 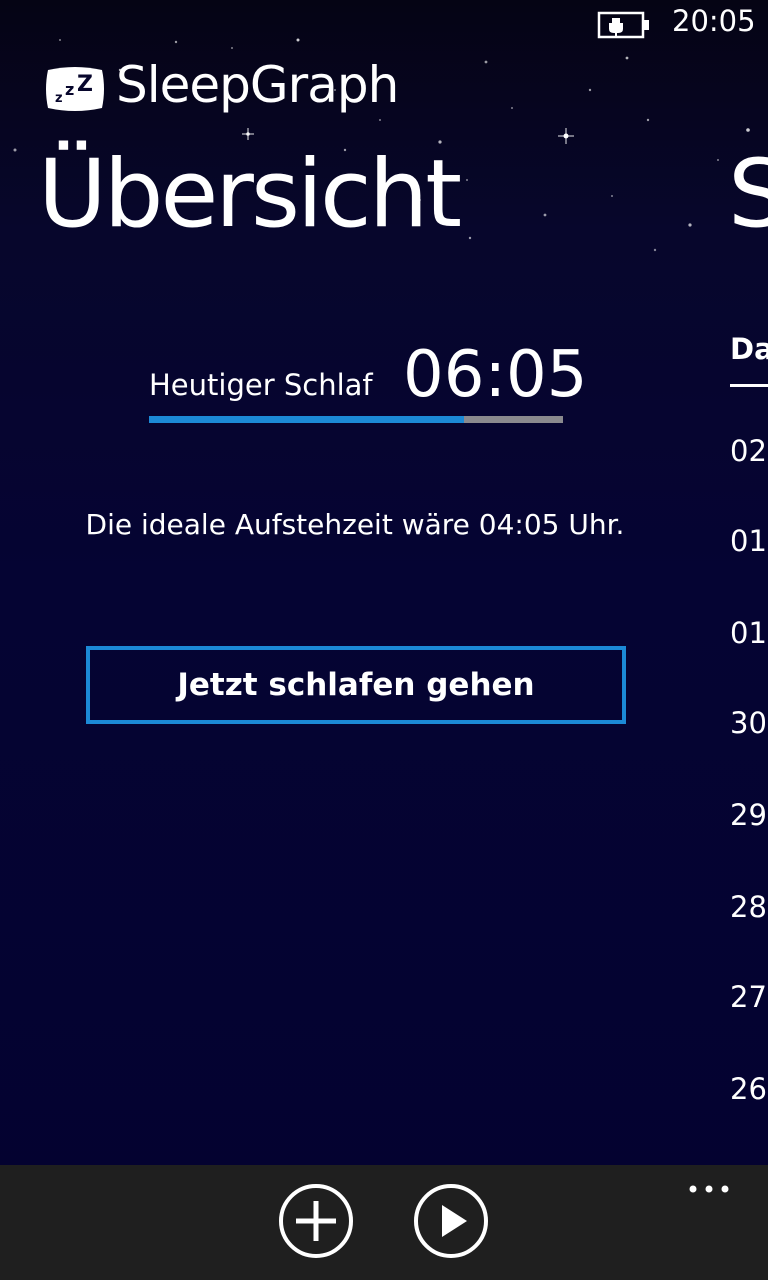 I want to click on more-dots-icon, so click(x=710, y=1190).